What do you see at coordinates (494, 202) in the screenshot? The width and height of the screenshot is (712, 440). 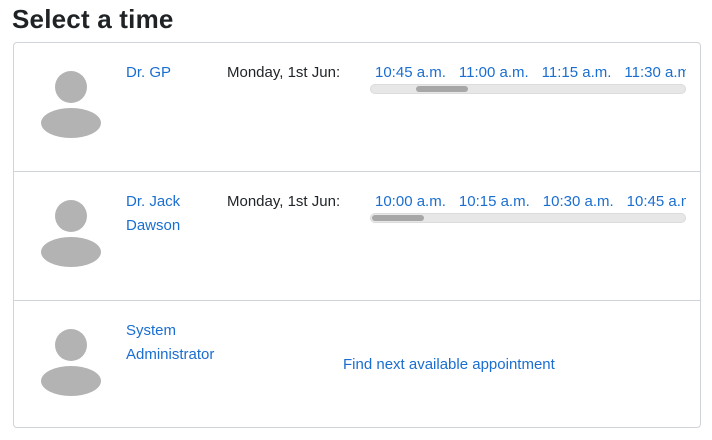 I see `time-slot-link: 10:15 a.m.` at bounding box center [494, 202].